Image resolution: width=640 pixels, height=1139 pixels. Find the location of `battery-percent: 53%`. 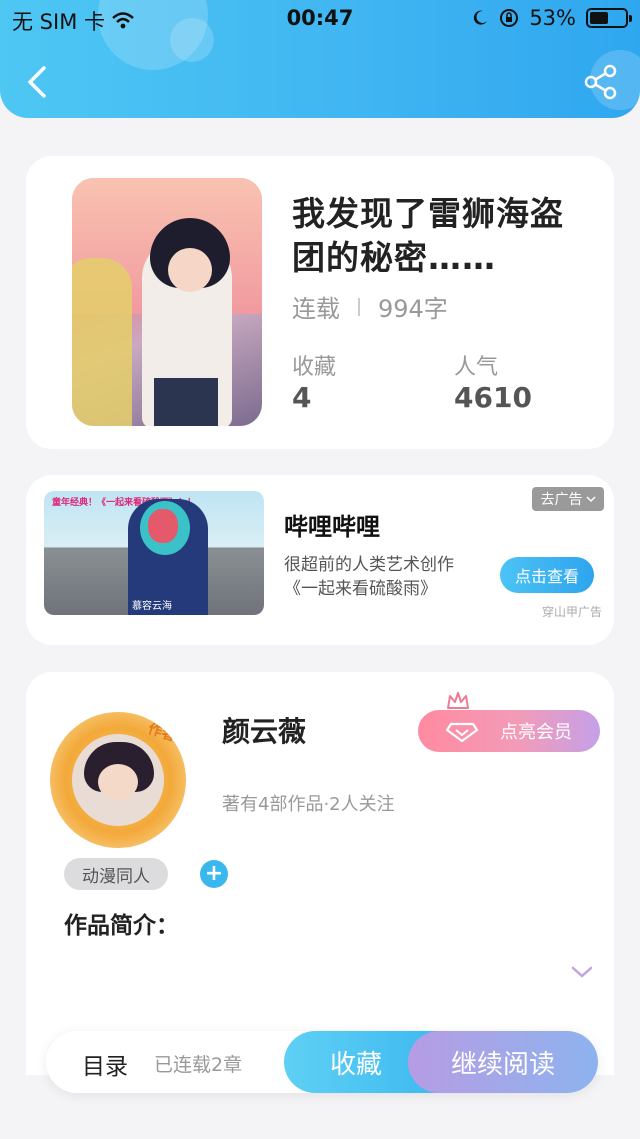

battery-percent: 53% is located at coordinates (552, 18).